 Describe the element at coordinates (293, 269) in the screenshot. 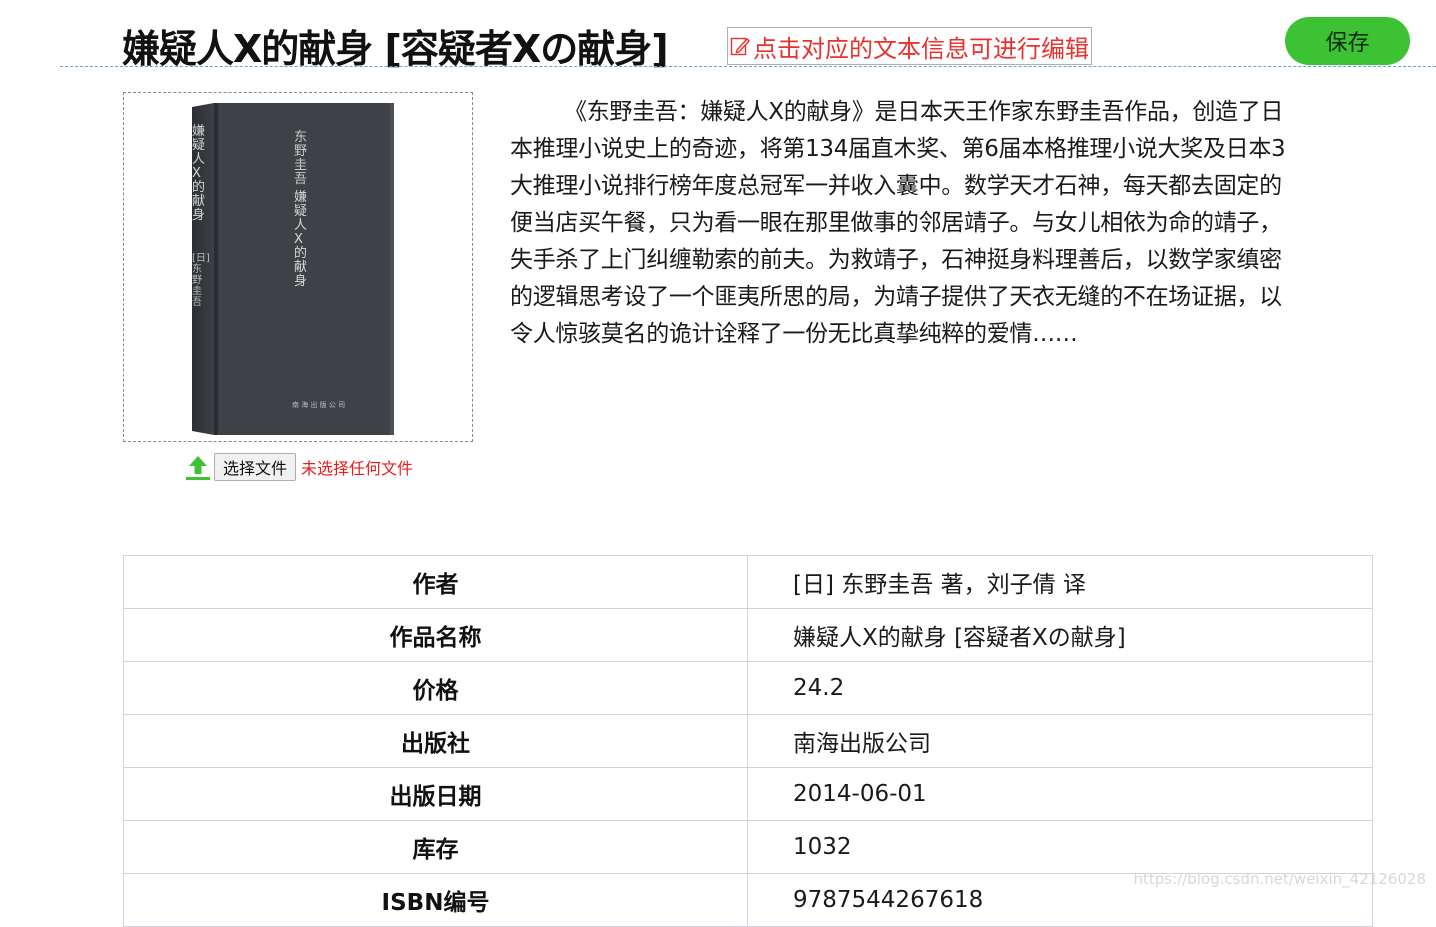

I see `book-cover-image: 南 海 出 版 公 司` at that location.